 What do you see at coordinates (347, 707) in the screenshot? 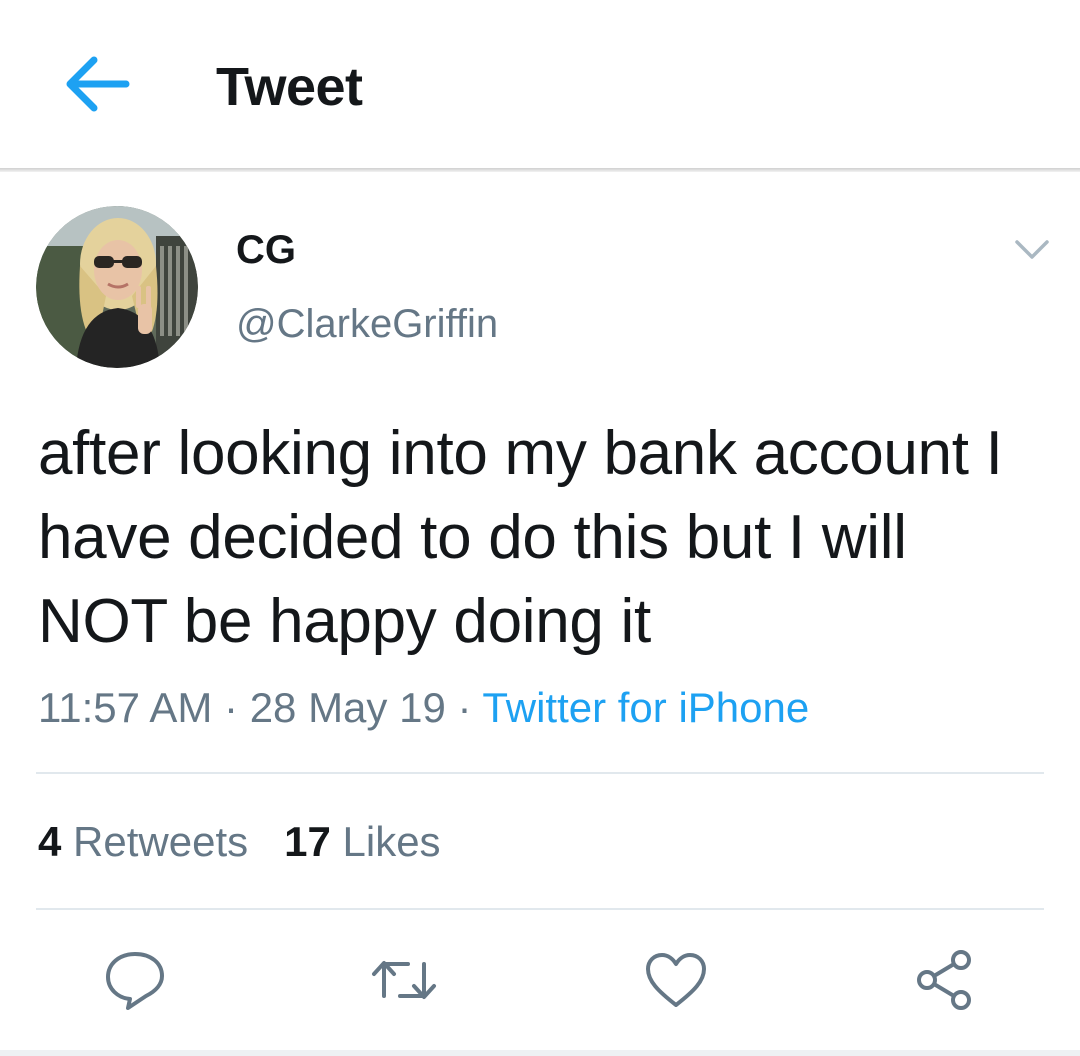
I see `tweet-date: 28 May 19` at bounding box center [347, 707].